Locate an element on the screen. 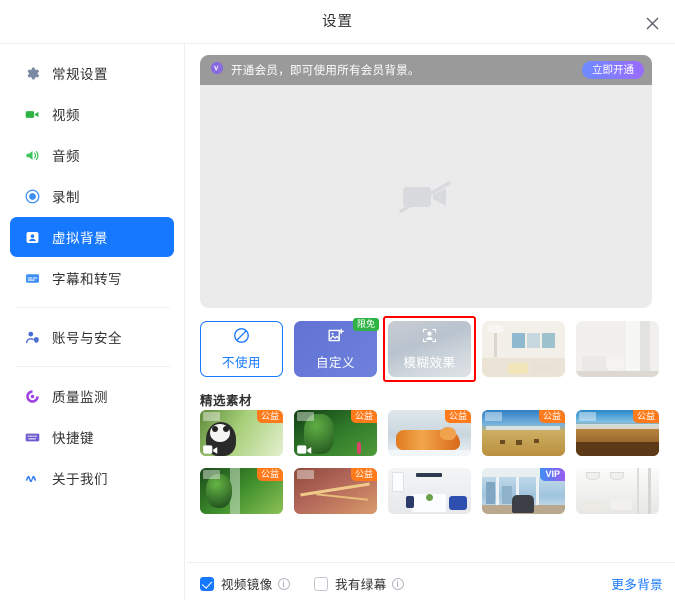 This screenshot has height=600, width=675. more-backgrounds-link: 更多背景 is located at coordinates (637, 583).